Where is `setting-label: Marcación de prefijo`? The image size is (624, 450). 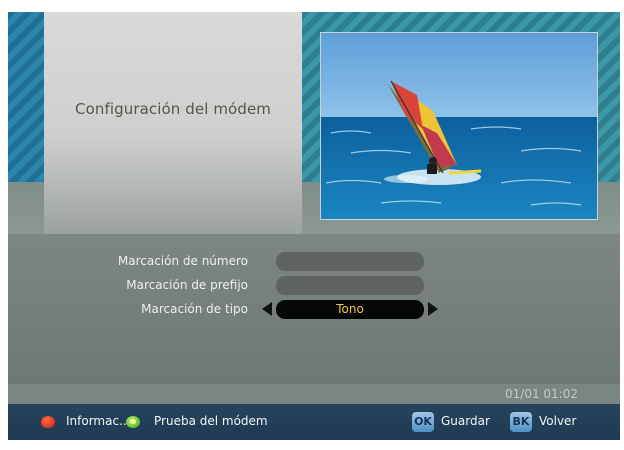 setting-label: Marcación de prefijo is located at coordinates (187, 285).